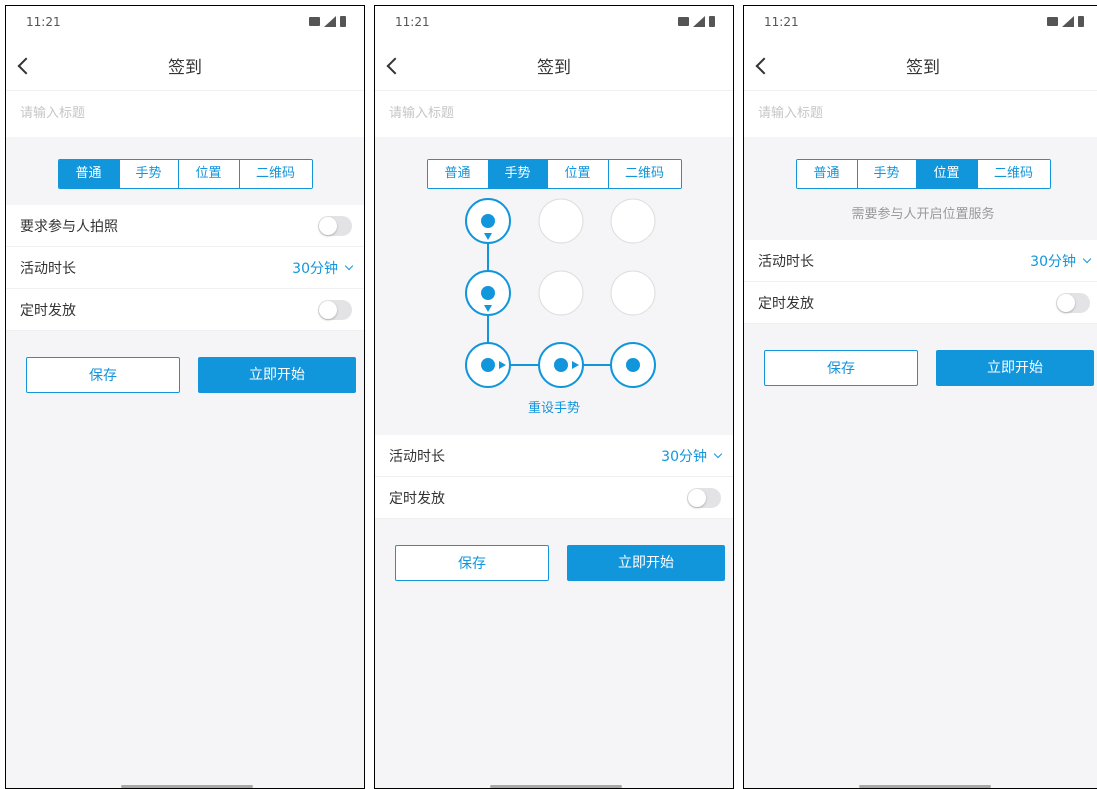  I want to click on require-photo-row: 要求参与人拍照, so click(185, 226).